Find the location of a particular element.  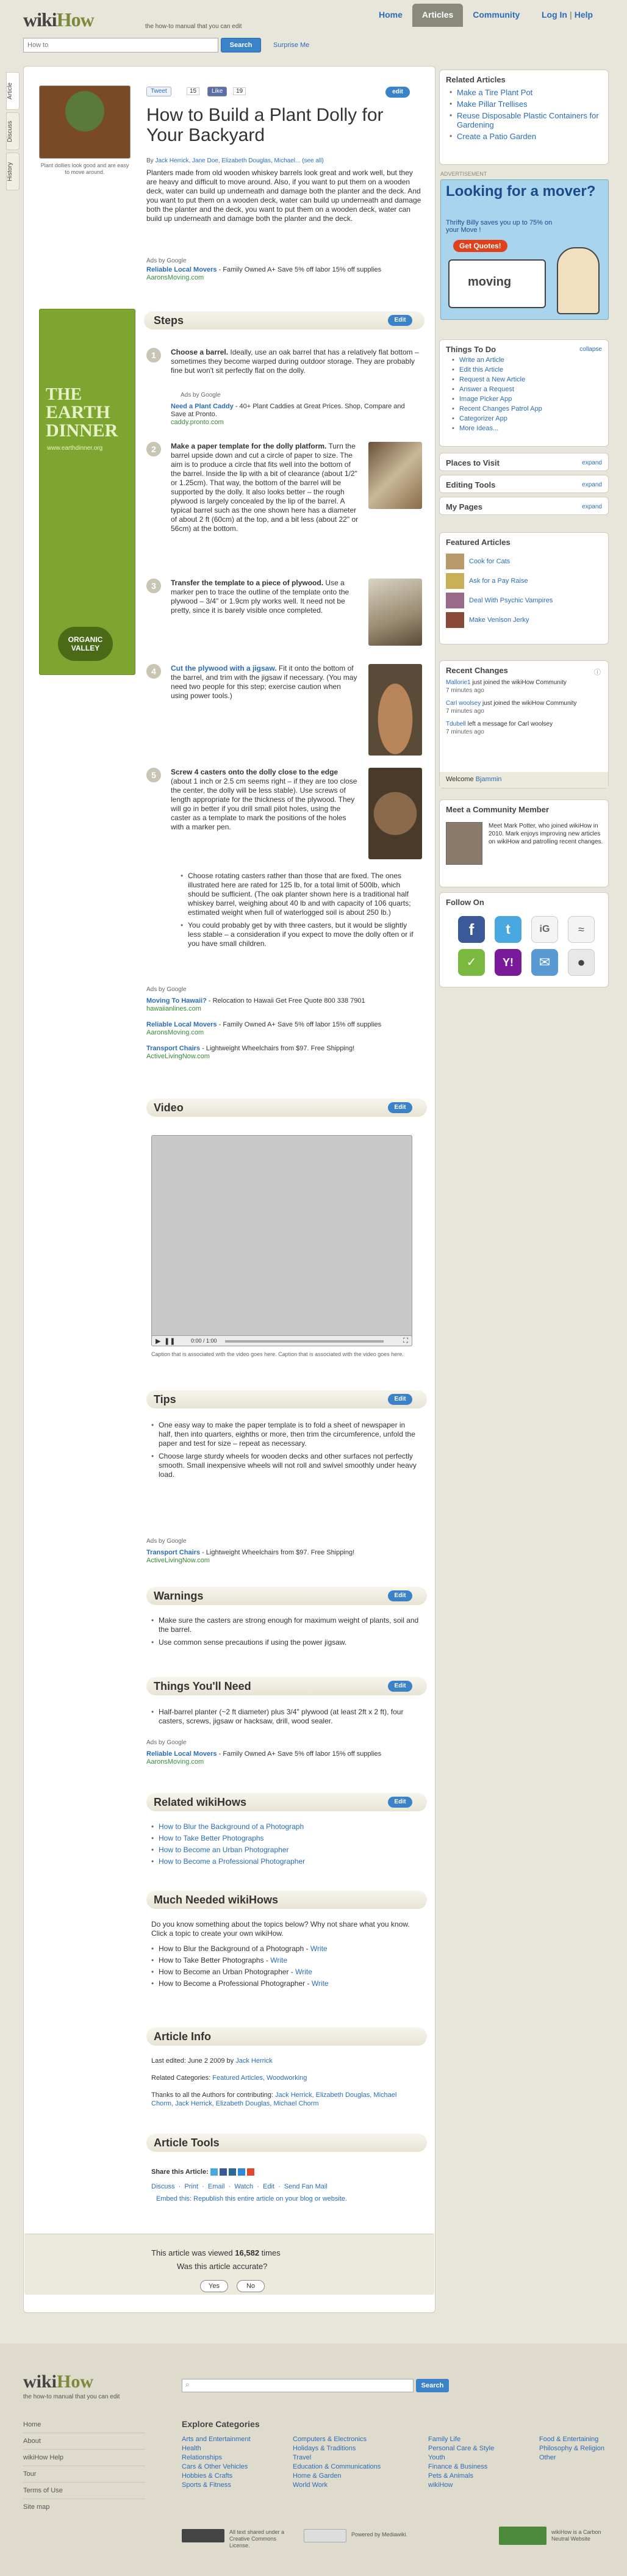

footer-search-button: Search is located at coordinates (432, 2385).